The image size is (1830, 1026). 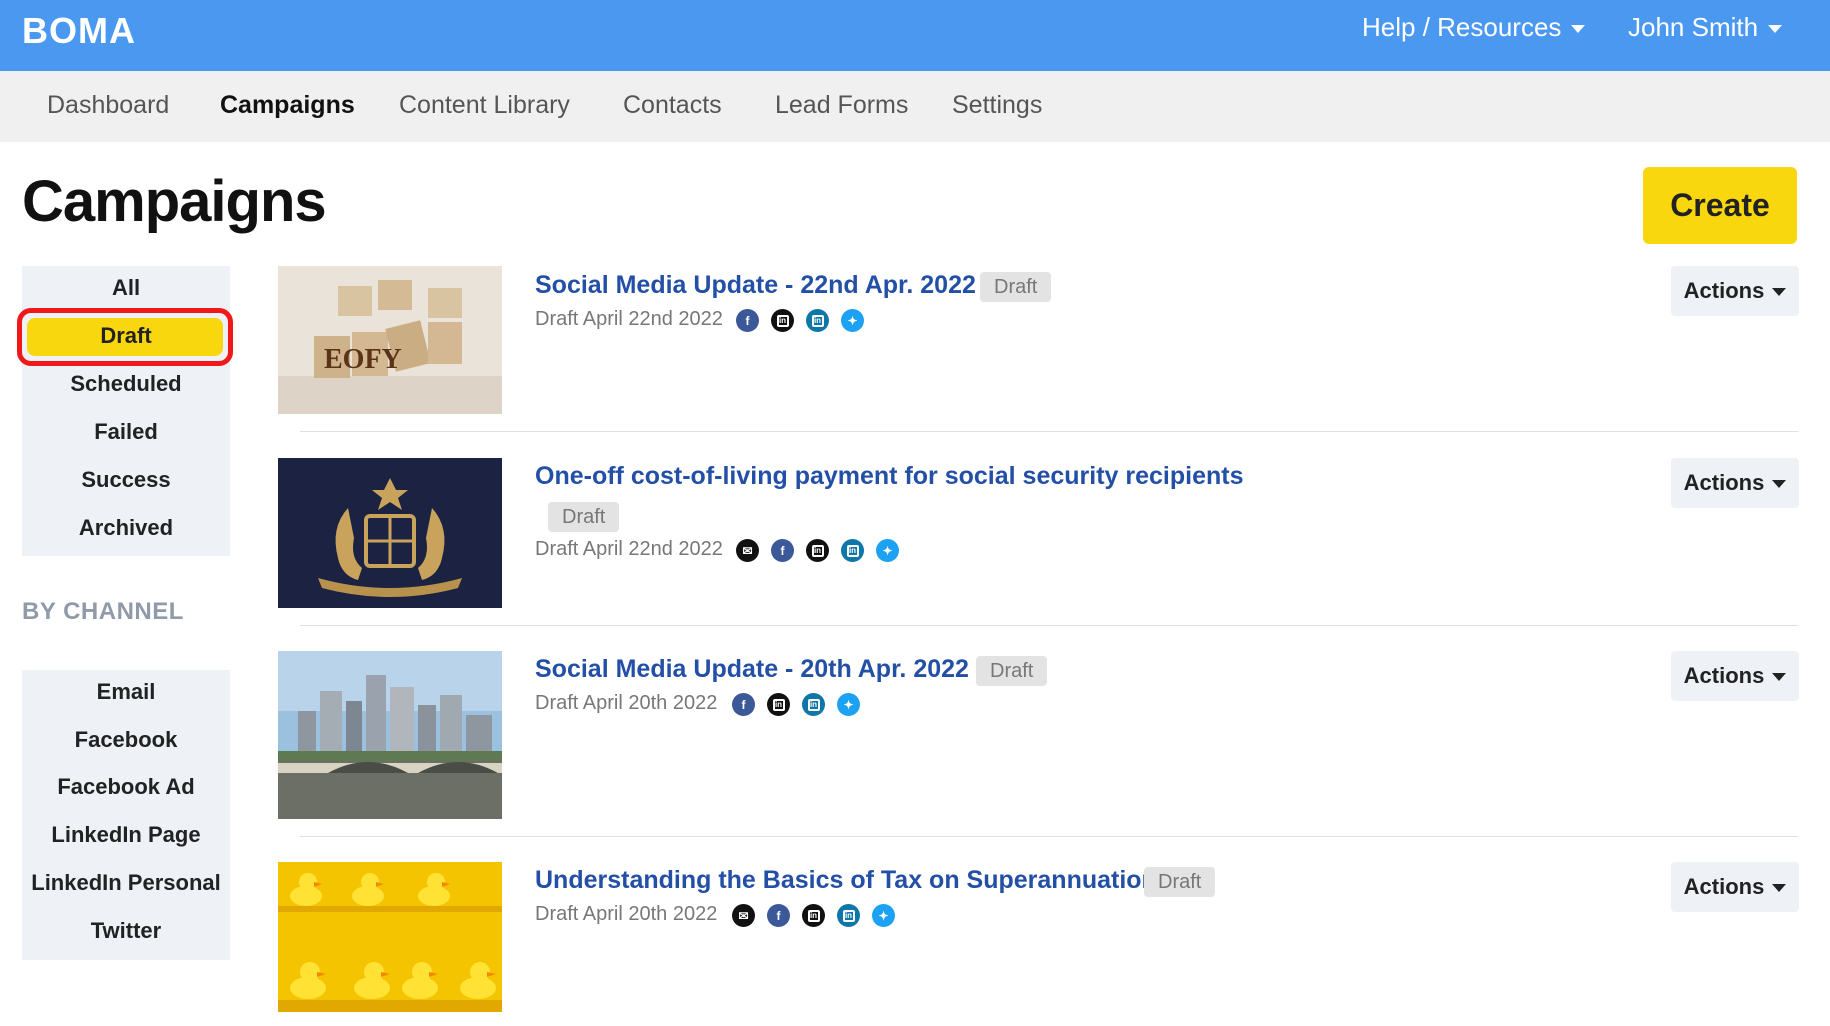 I want to click on status-item-draft: Draft, so click(x=126, y=336).